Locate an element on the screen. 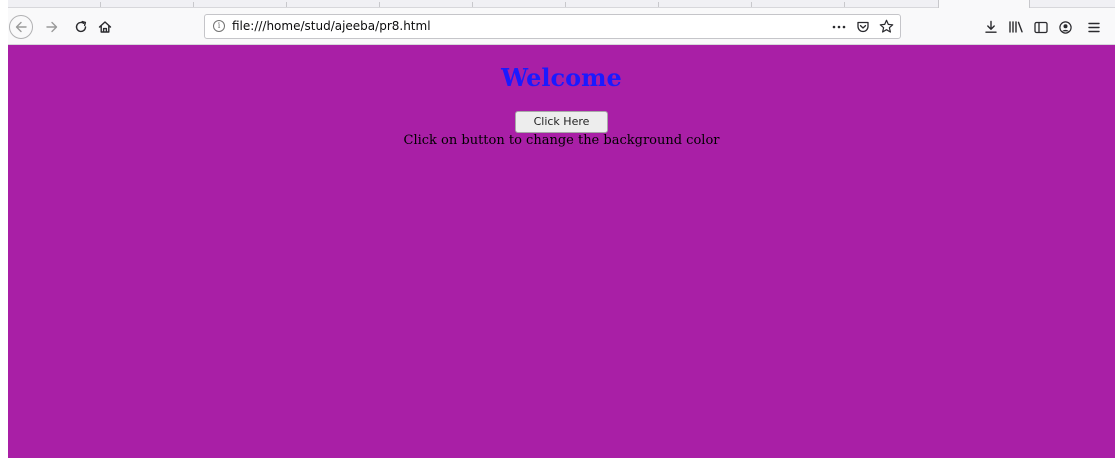 This screenshot has height=458, width=1115. home-button is located at coordinates (105, 27).